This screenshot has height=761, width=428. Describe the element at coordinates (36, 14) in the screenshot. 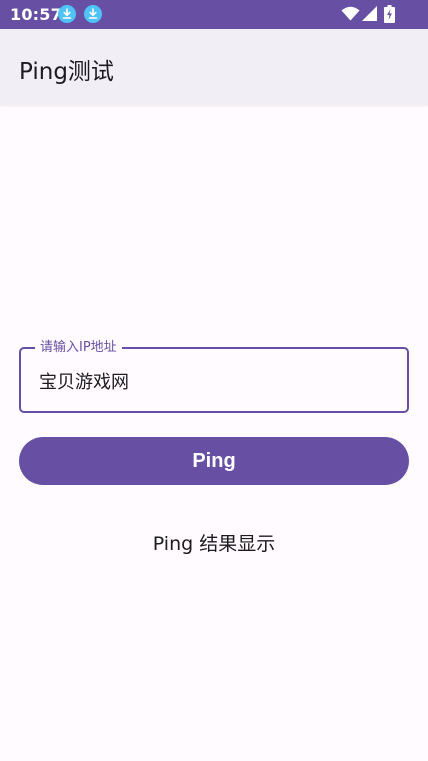

I see `status-time: 10:57` at that location.